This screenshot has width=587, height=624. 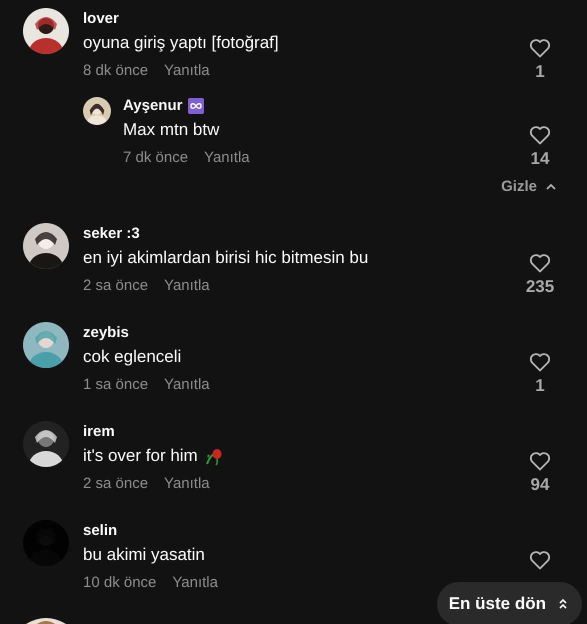 What do you see at coordinates (509, 603) in the screenshot?
I see `back-to-top-button: En üste dön` at bounding box center [509, 603].